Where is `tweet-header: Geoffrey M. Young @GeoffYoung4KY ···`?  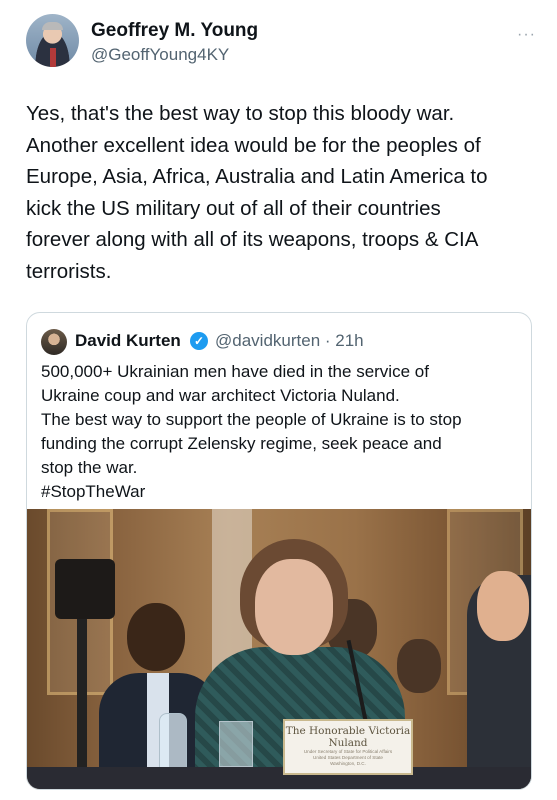 tweet-header: Geoffrey M. Young @GeoffYoung4KY ··· is located at coordinates (281, 42).